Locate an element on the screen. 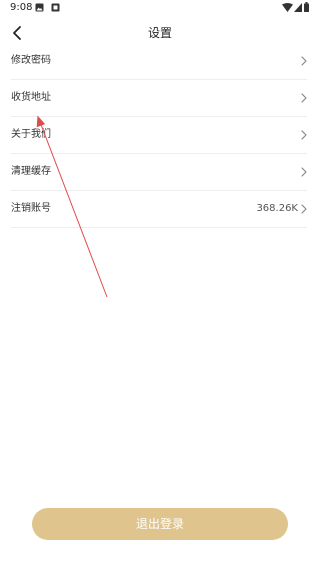 This screenshot has width=320, height=568. settings-item-change-password: 修改密码 is located at coordinates (159, 61).